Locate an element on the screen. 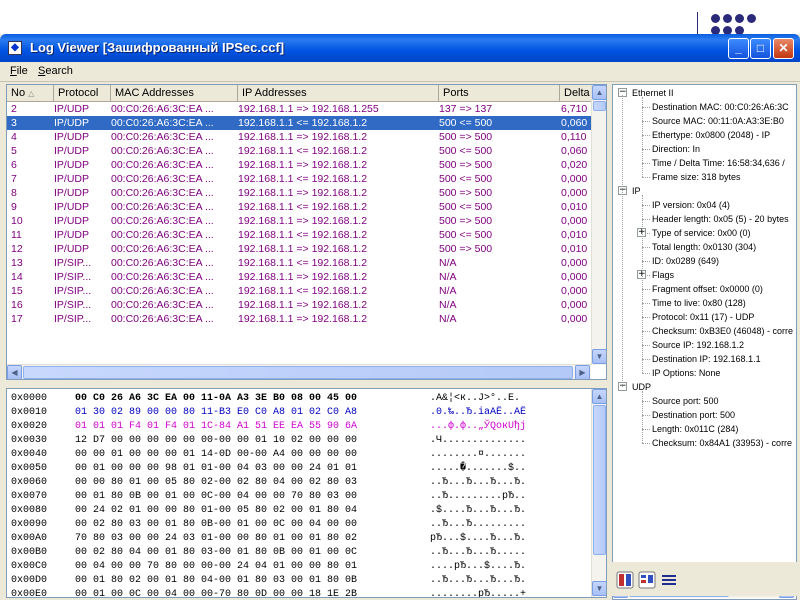 The image size is (800, 600). tree-item: Total length: 0x0130 (304) is located at coordinates (704, 247).